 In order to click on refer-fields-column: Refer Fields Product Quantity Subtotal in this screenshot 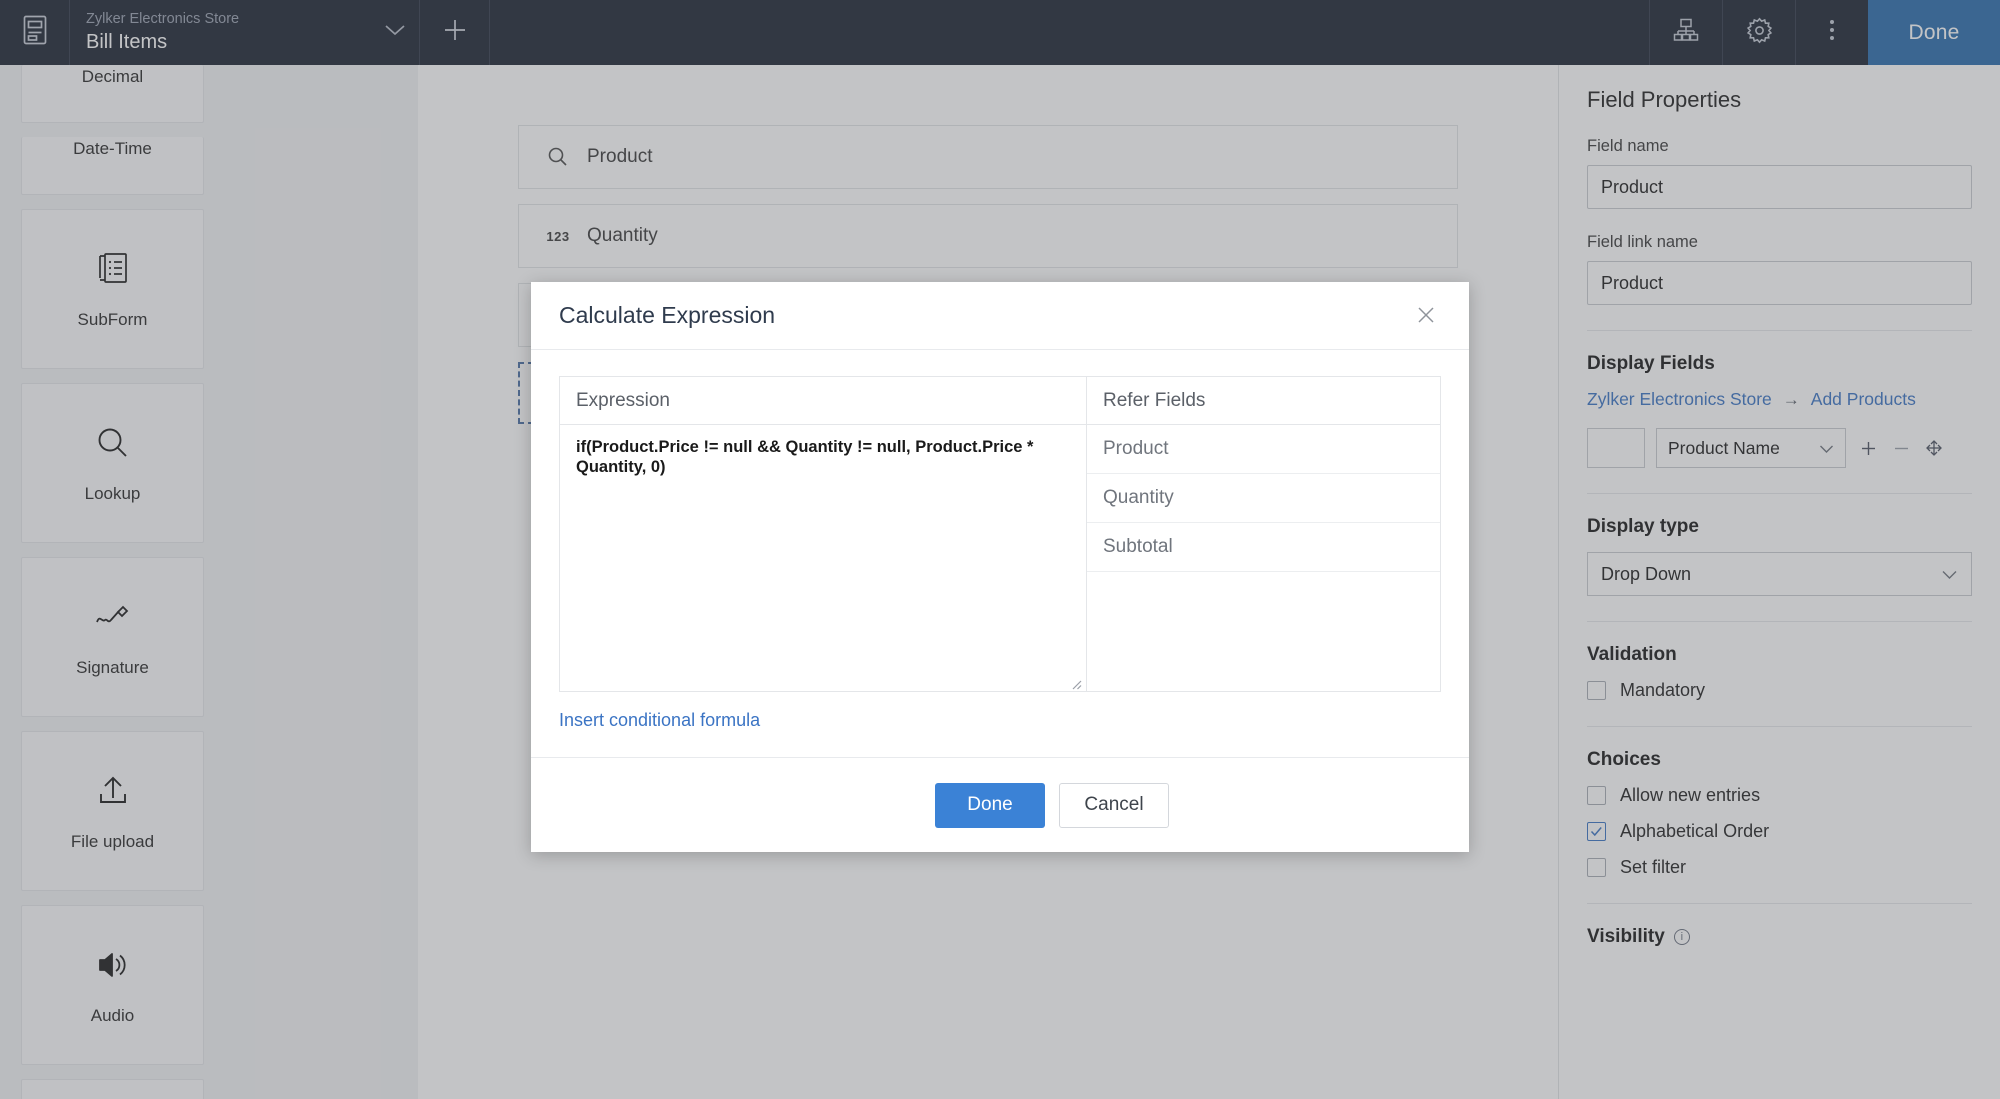, I will do `click(1263, 534)`.